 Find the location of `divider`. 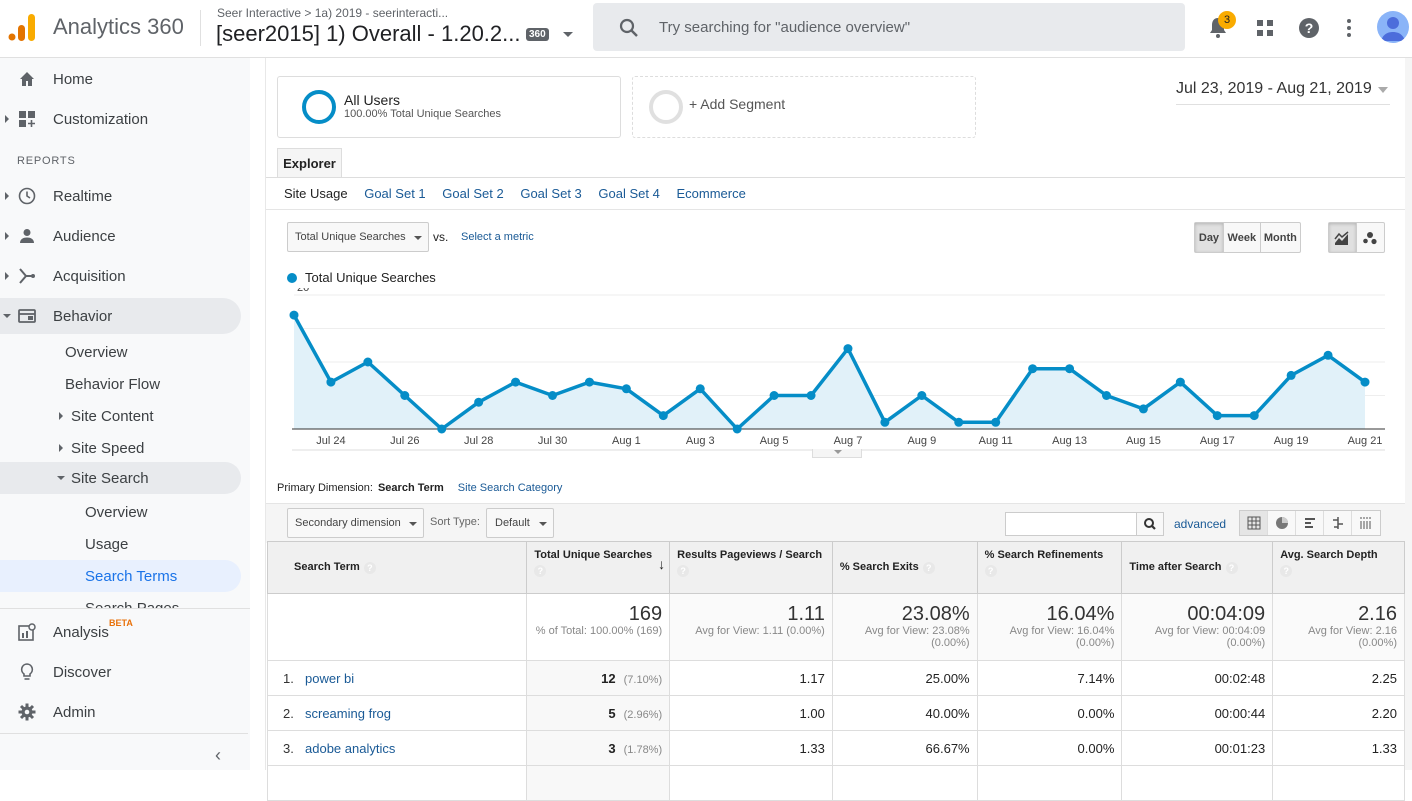

divider is located at coordinates (125, 608).